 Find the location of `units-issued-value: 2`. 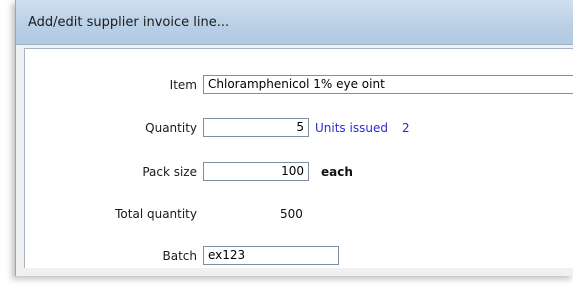

units-issued-value: 2 is located at coordinates (406, 128).